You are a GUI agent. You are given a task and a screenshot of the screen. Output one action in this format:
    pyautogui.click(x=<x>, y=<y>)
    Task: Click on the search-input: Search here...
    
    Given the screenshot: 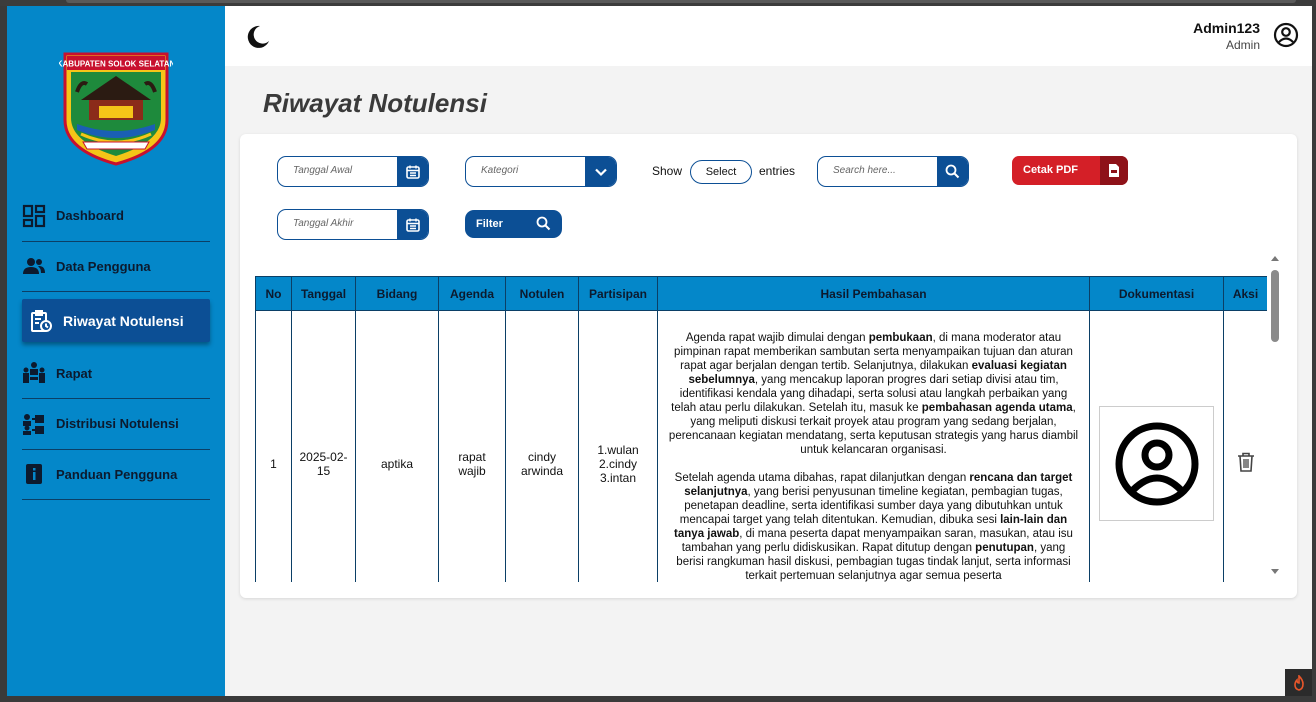 What is the action you would take?
    pyautogui.click(x=893, y=171)
    